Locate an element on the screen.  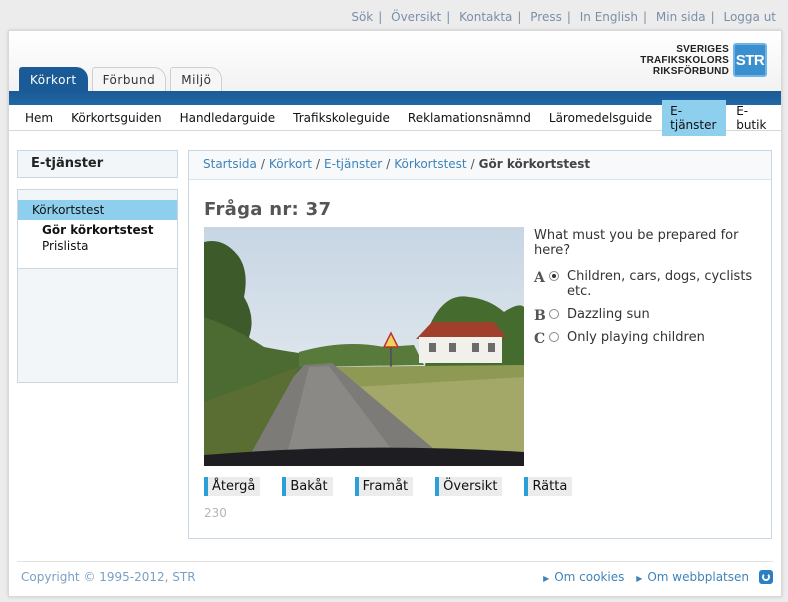
answer-b: B Dazzling sun is located at coordinates (649, 315).